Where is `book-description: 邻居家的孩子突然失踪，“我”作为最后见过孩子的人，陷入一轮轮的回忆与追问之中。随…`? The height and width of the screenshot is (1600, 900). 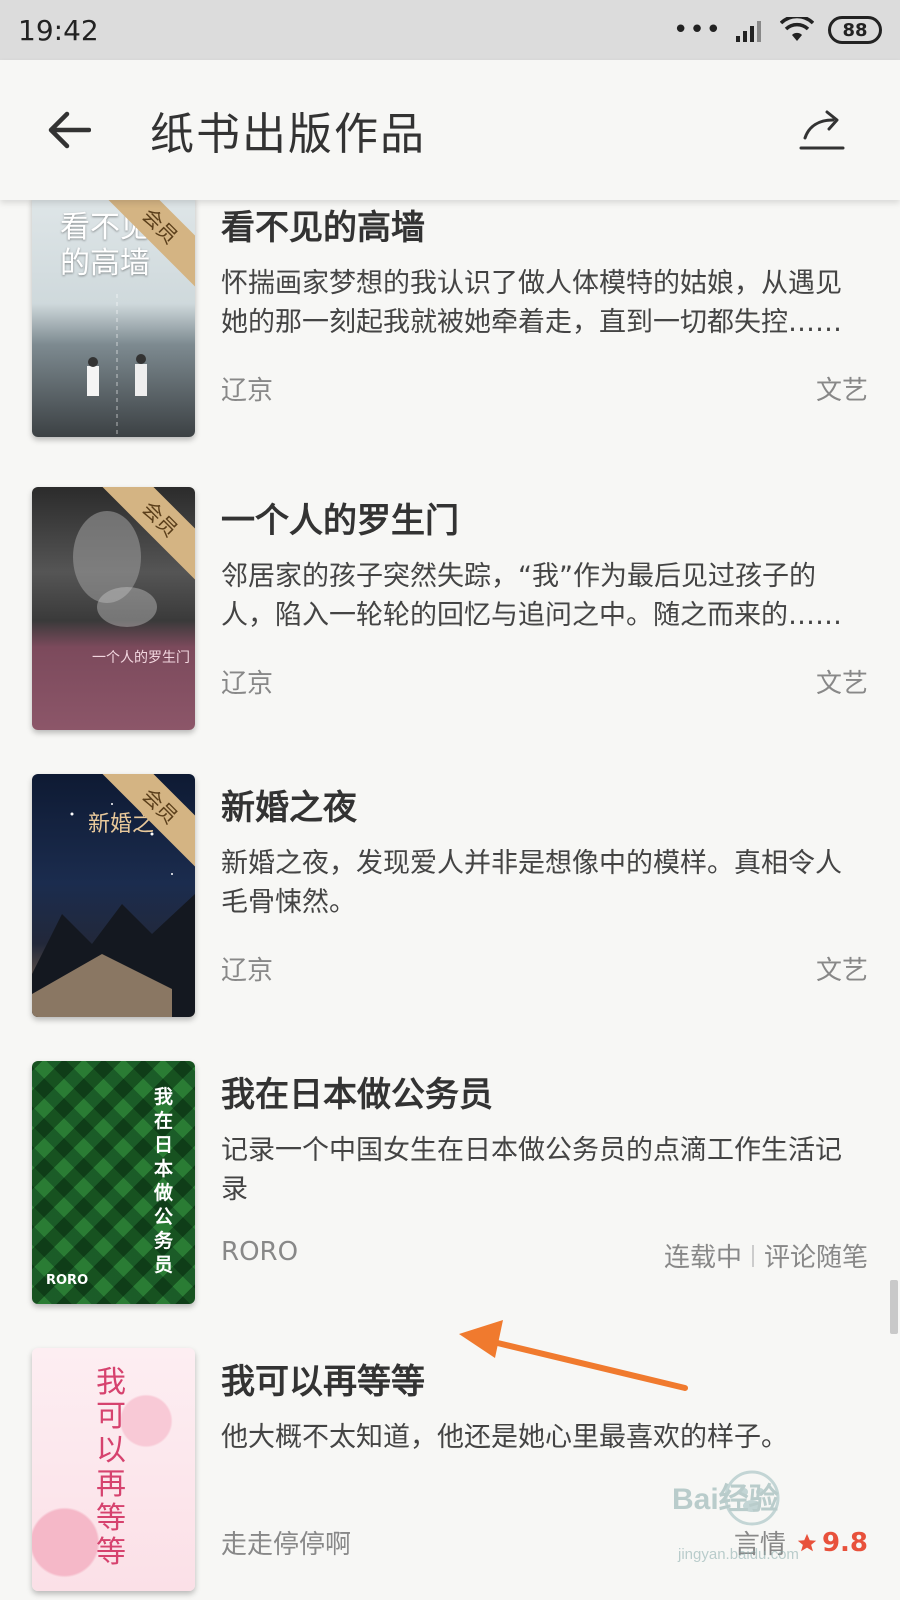
book-description: 邻居家的孩子突然失踪，“我”作为最后见过孩子的人，陷入一轮轮的回忆与追问之中。随… is located at coordinates (531, 596).